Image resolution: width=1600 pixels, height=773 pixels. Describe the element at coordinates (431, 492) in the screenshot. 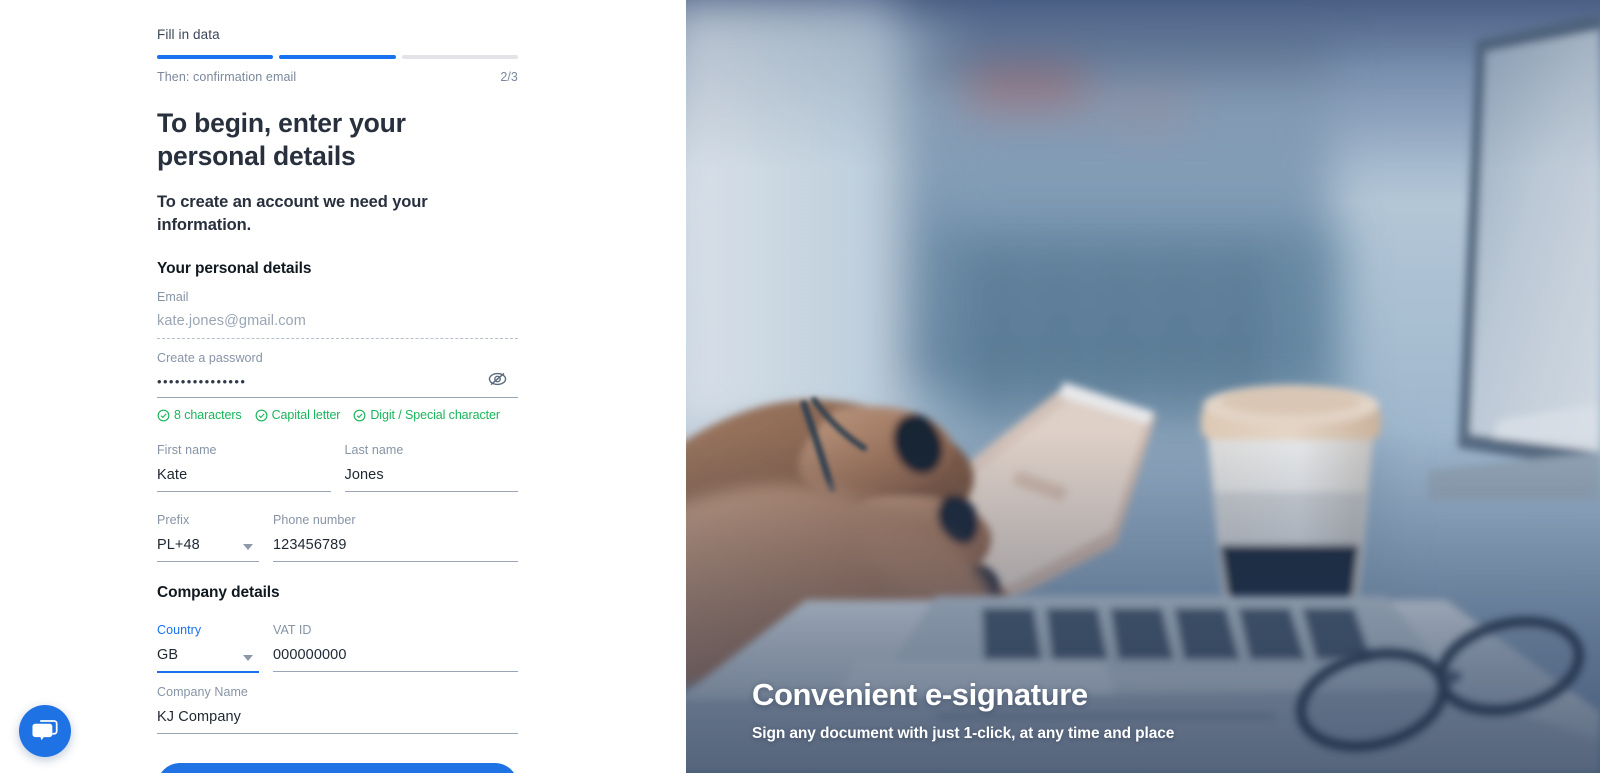

I see `last-name-underline` at that location.